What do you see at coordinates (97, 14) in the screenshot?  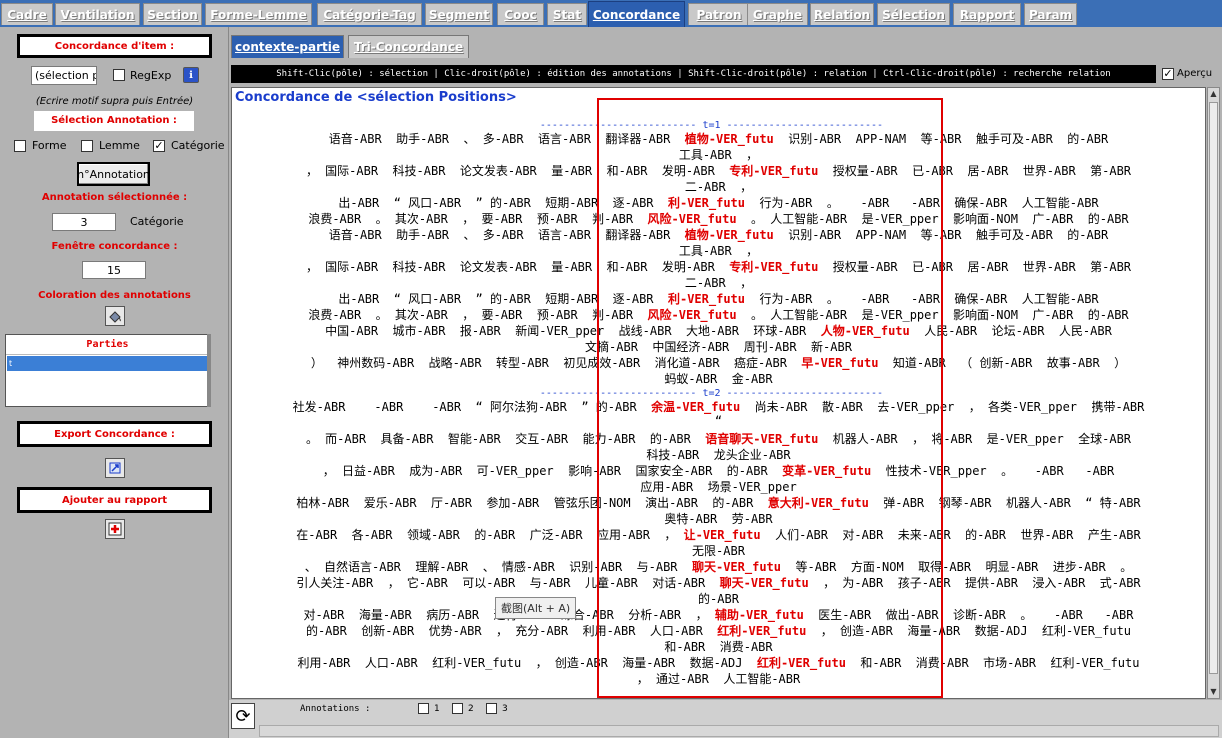 I see `tab-ventilation: Ventilation` at bounding box center [97, 14].